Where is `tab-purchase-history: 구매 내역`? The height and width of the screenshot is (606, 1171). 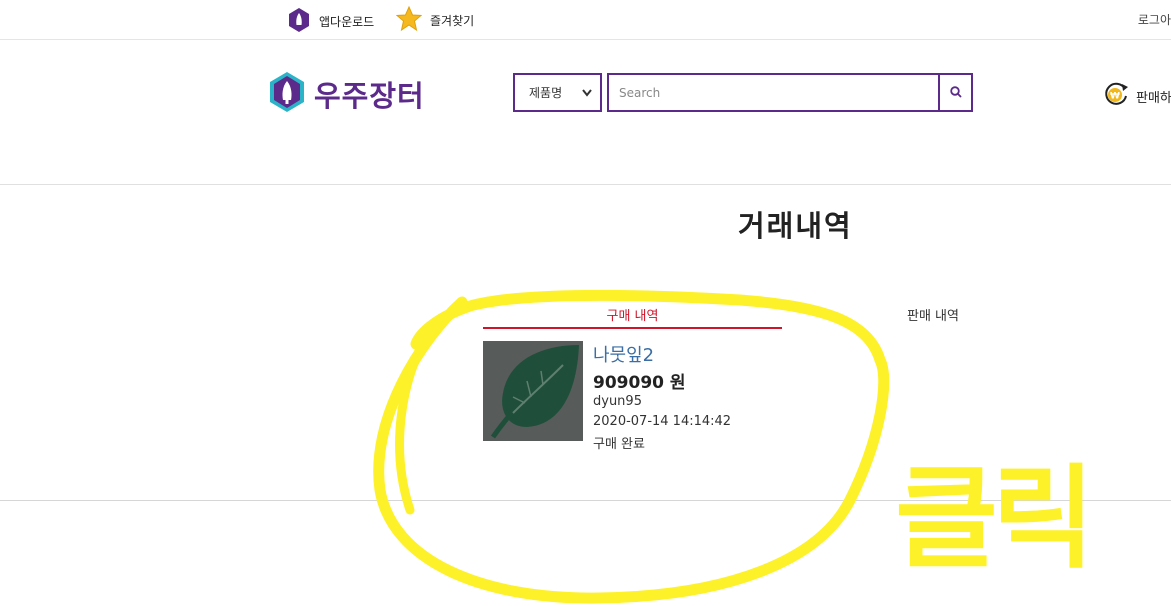
tab-purchase-history: 구매 내역 is located at coordinates (632, 317).